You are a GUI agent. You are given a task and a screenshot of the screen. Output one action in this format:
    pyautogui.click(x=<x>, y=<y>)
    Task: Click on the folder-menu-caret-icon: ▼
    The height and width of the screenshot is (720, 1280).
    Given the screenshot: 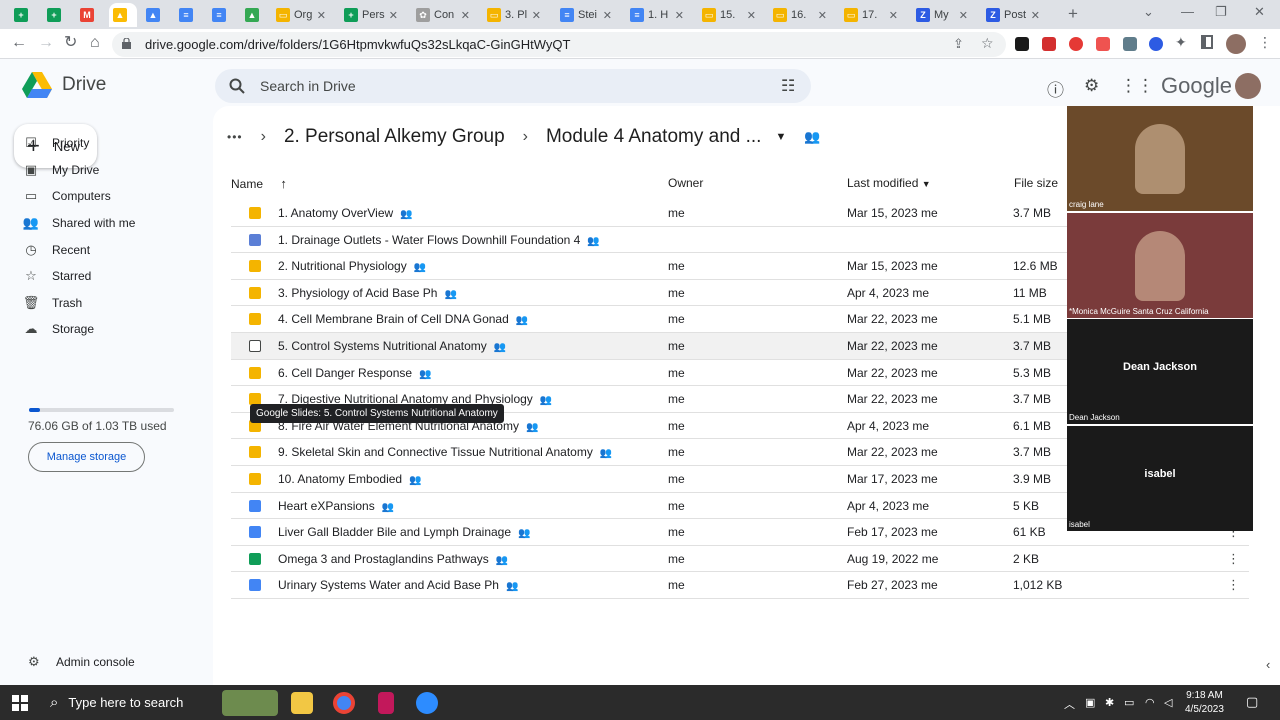 What is the action you would take?
    pyautogui.click(x=780, y=137)
    